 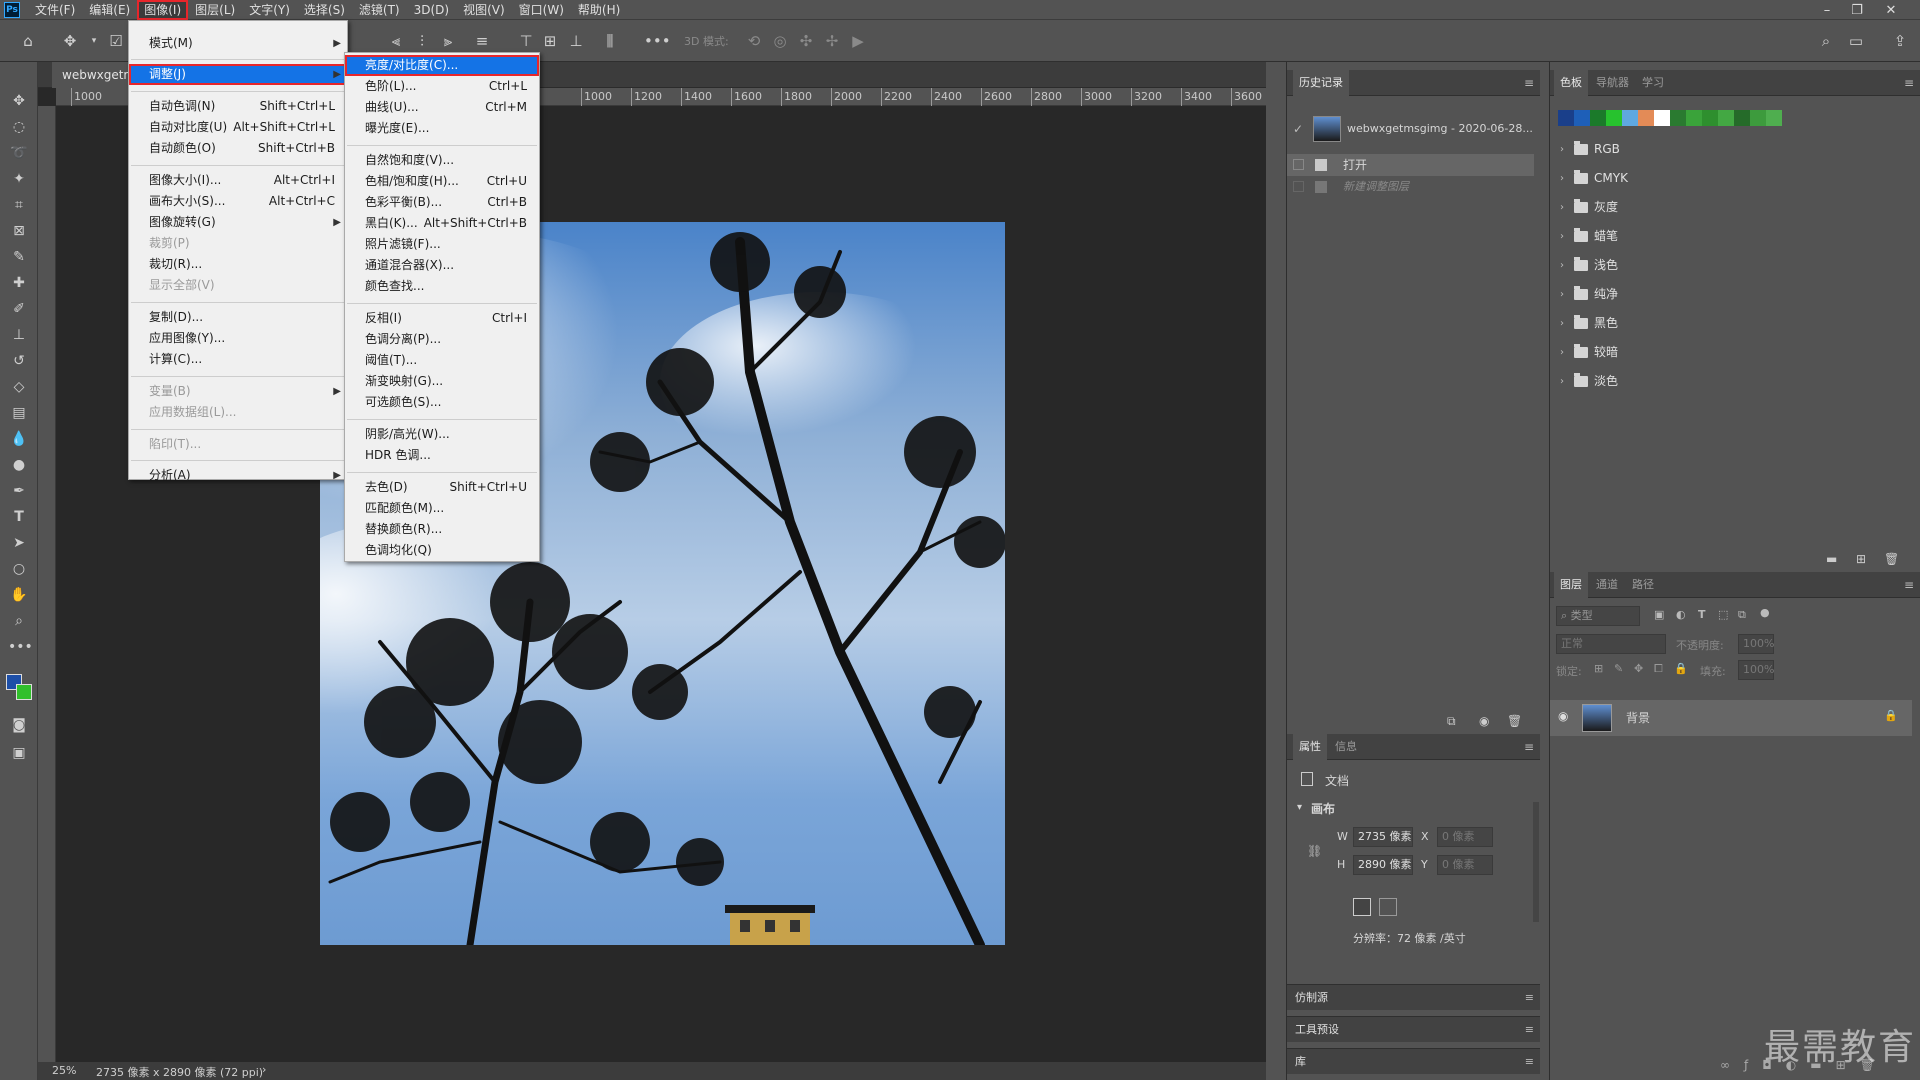 What do you see at coordinates (238, 222) in the screenshot?
I see `menu-row: 图像旋转(G) ▶` at bounding box center [238, 222].